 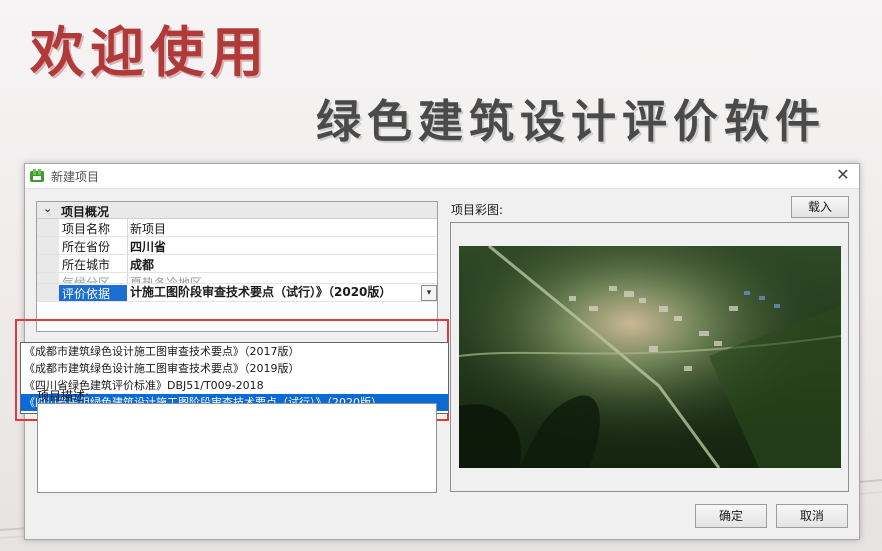 I want to click on close-icon: ✕, so click(x=843, y=175).